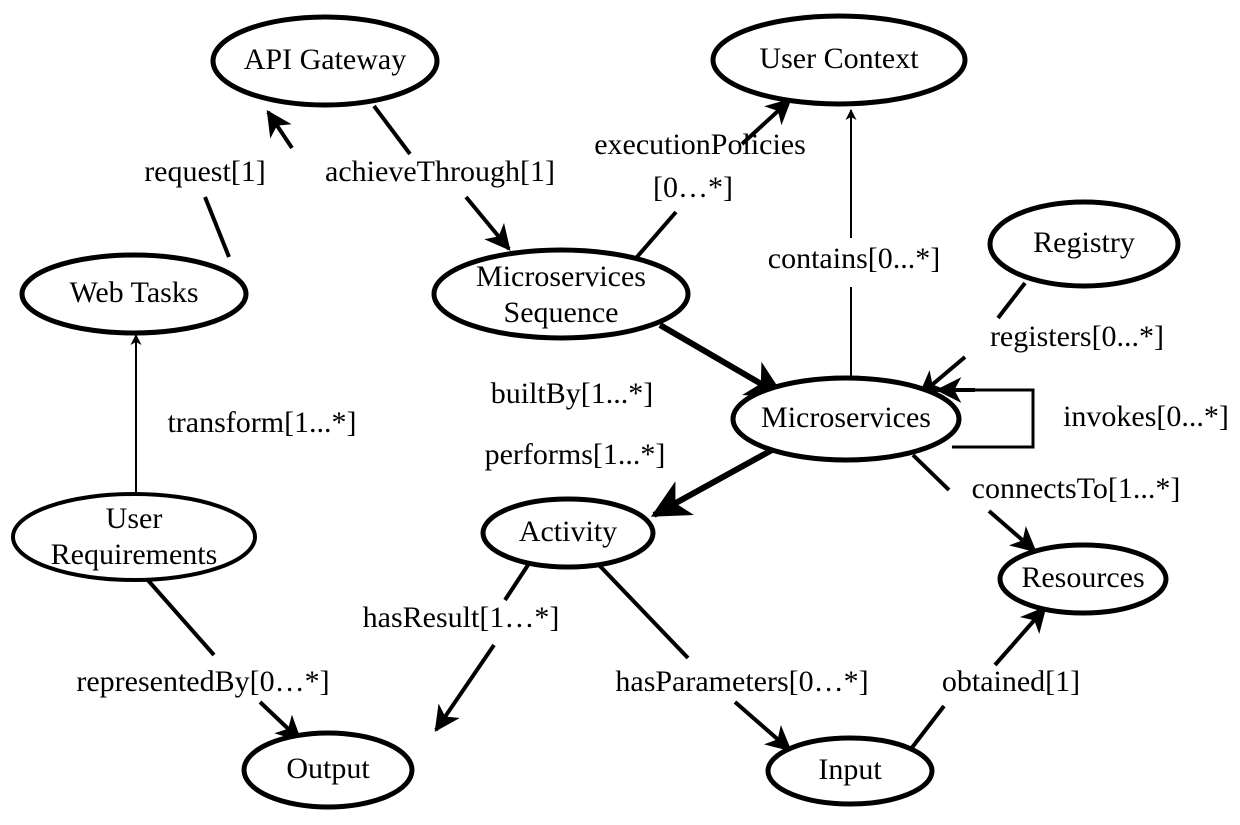 The height and width of the screenshot is (825, 1240). Describe the element at coordinates (134, 518) in the screenshot. I see `node-label-user-requirements-line1: User` at that location.